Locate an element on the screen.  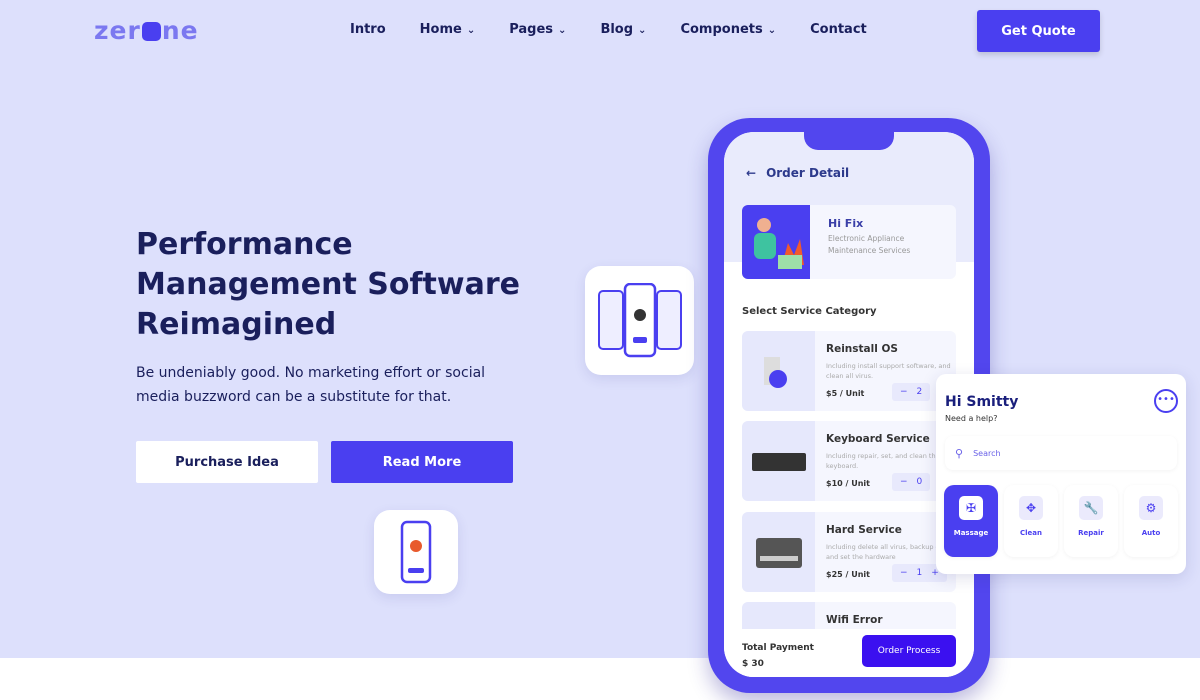
phone-illustration-icon is located at coordinates (416, 552).